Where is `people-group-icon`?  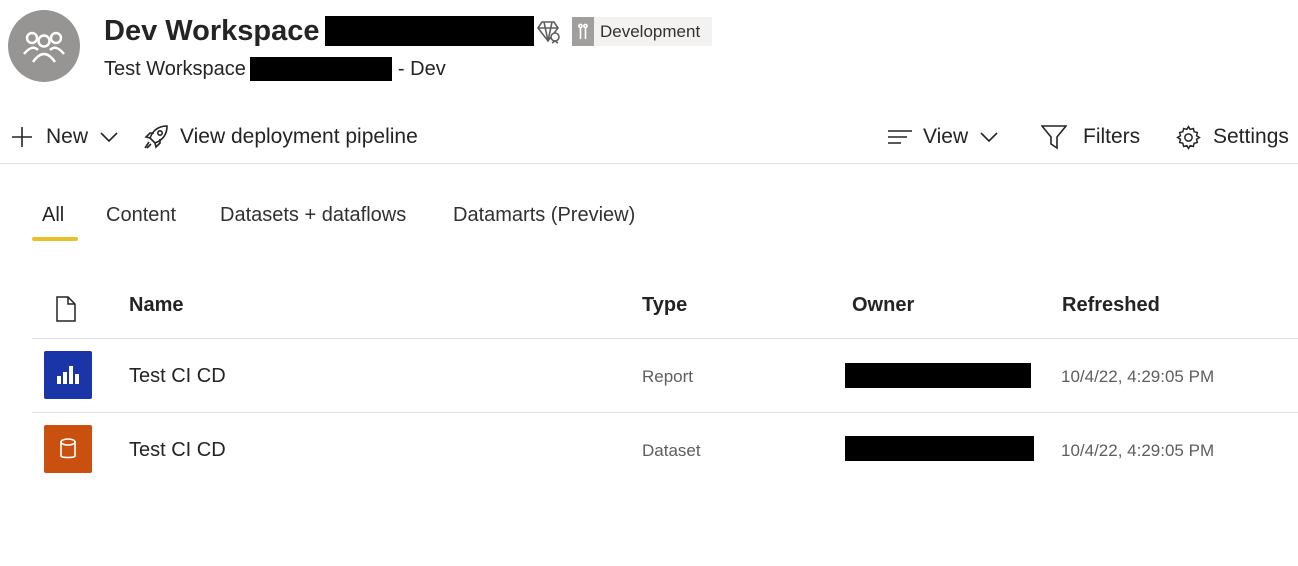 people-group-icon is located at coordinates (44, 47).